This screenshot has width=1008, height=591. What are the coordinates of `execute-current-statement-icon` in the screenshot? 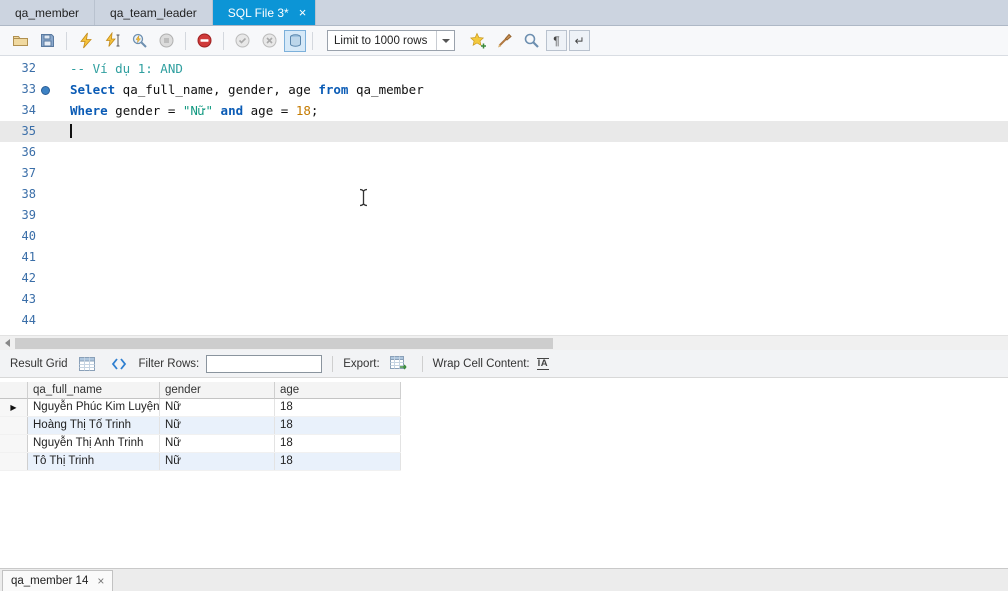 It's located at (112, 41).